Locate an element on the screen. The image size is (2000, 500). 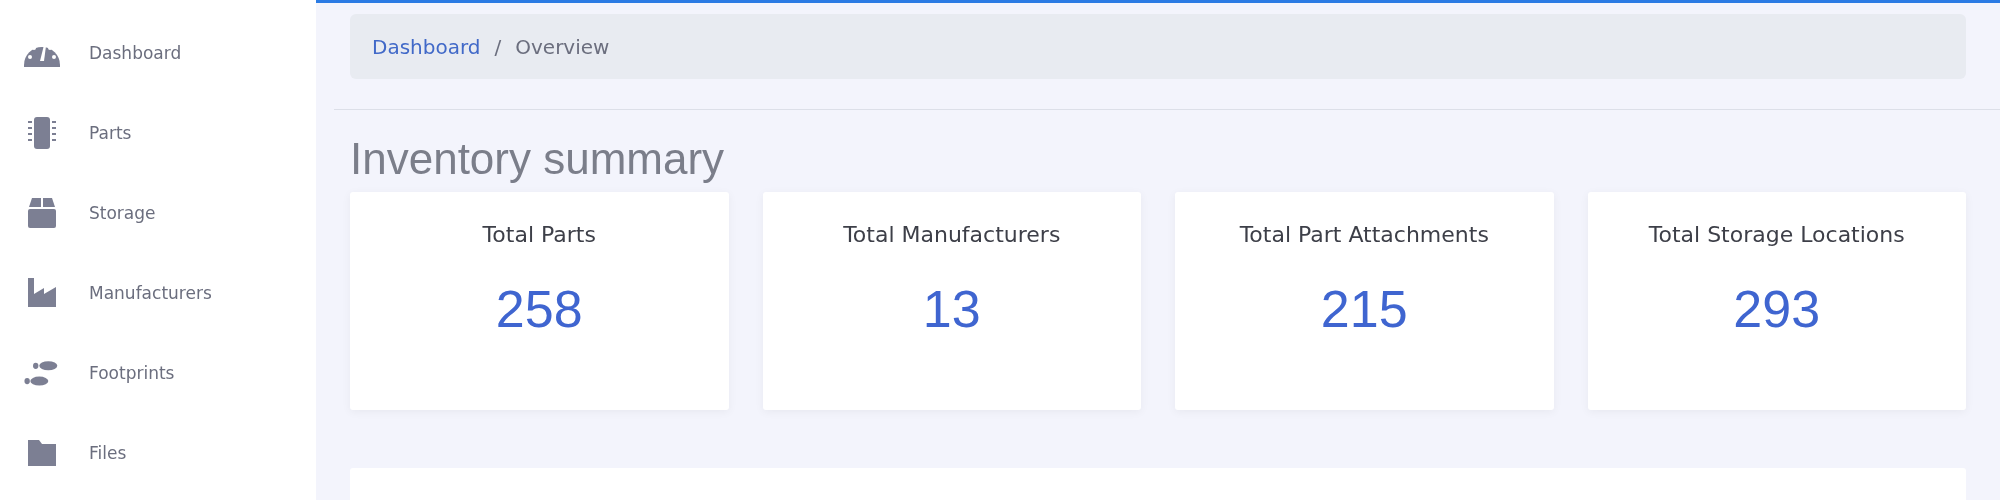
stat-value: 215 is located at coordinates (1364, 309).